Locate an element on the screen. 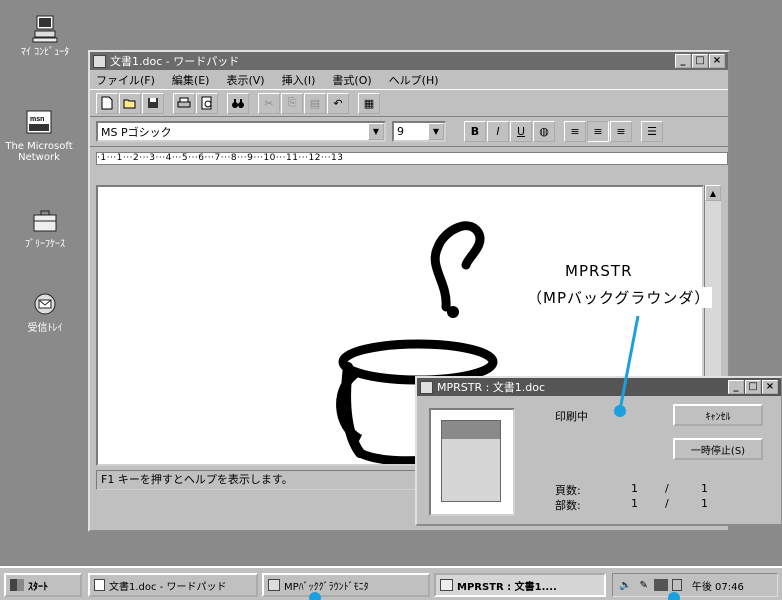  callout-leader-line is located at coordinates (629, 363).